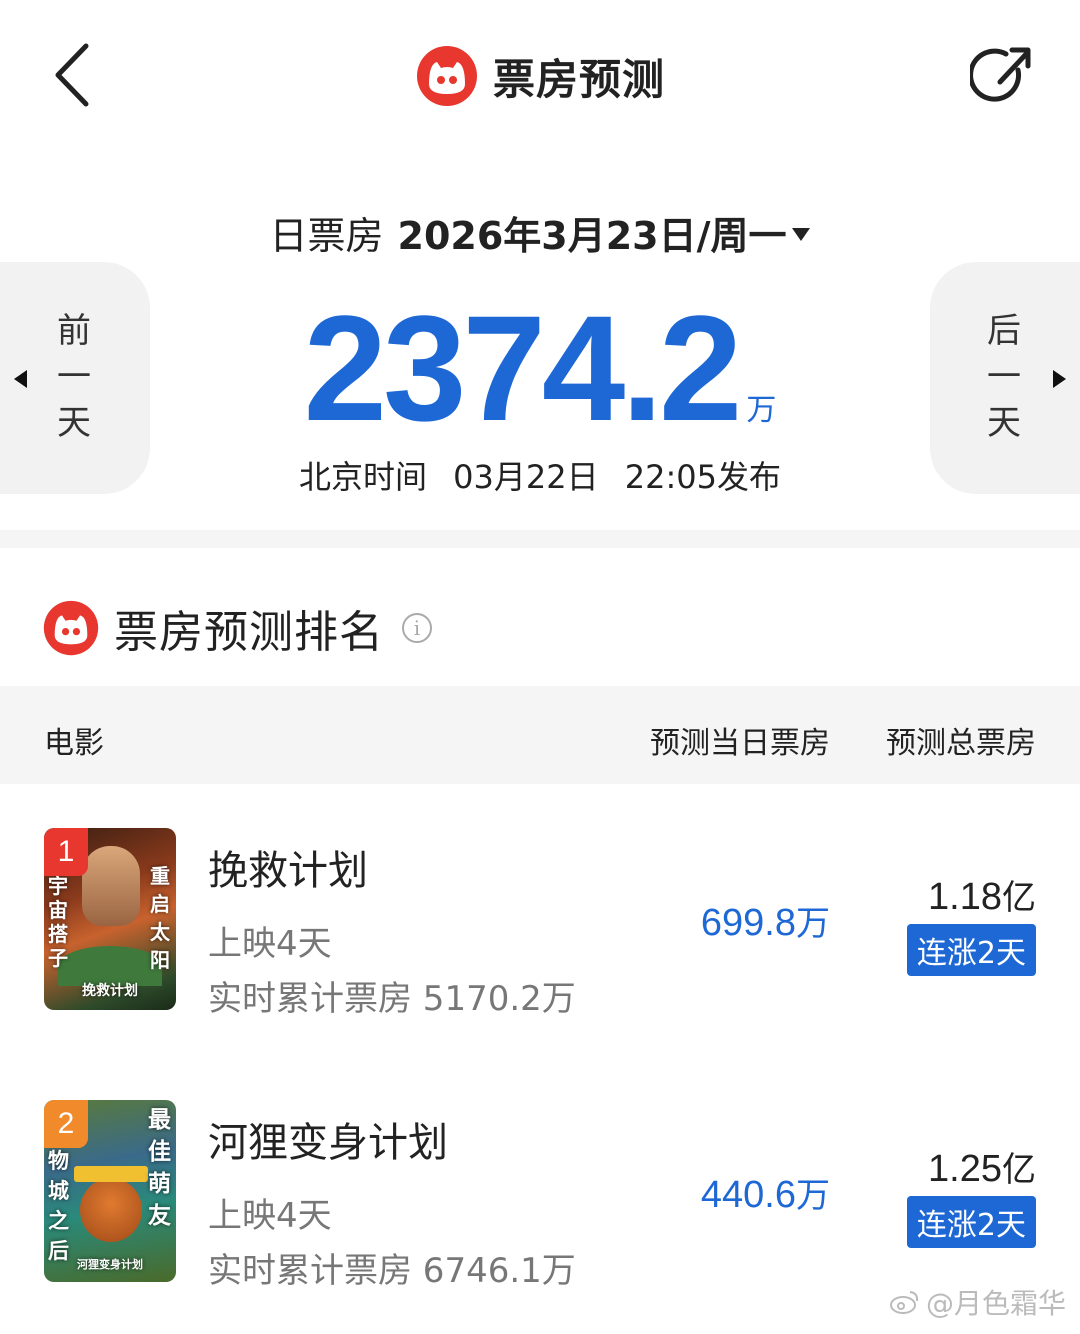 Image resolution: width=1080 pixels, height=1334 pixels. Describe the element at coordinates (66, 1124) in the screenshot. I see `rank-badge: 2` at that location.